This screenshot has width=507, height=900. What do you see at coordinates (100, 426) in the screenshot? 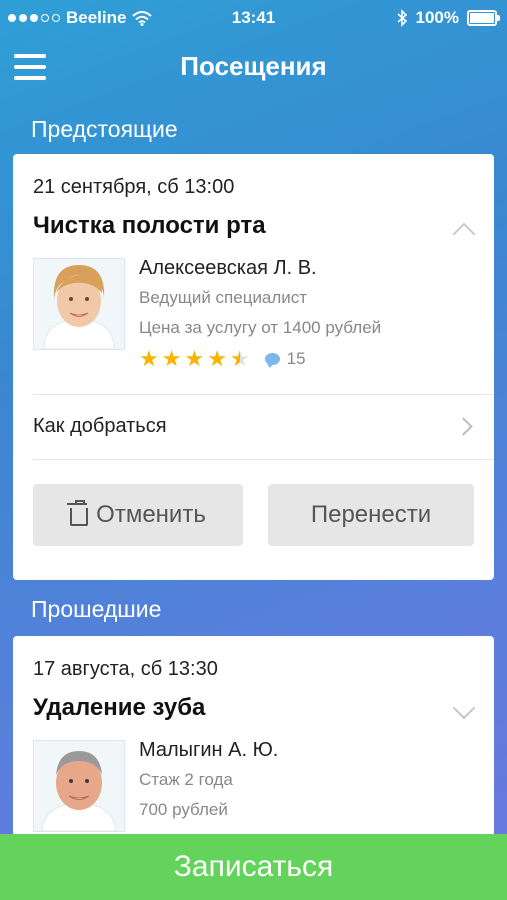
I see `directions-label: Как добраться` at bounding box center [100, 426].